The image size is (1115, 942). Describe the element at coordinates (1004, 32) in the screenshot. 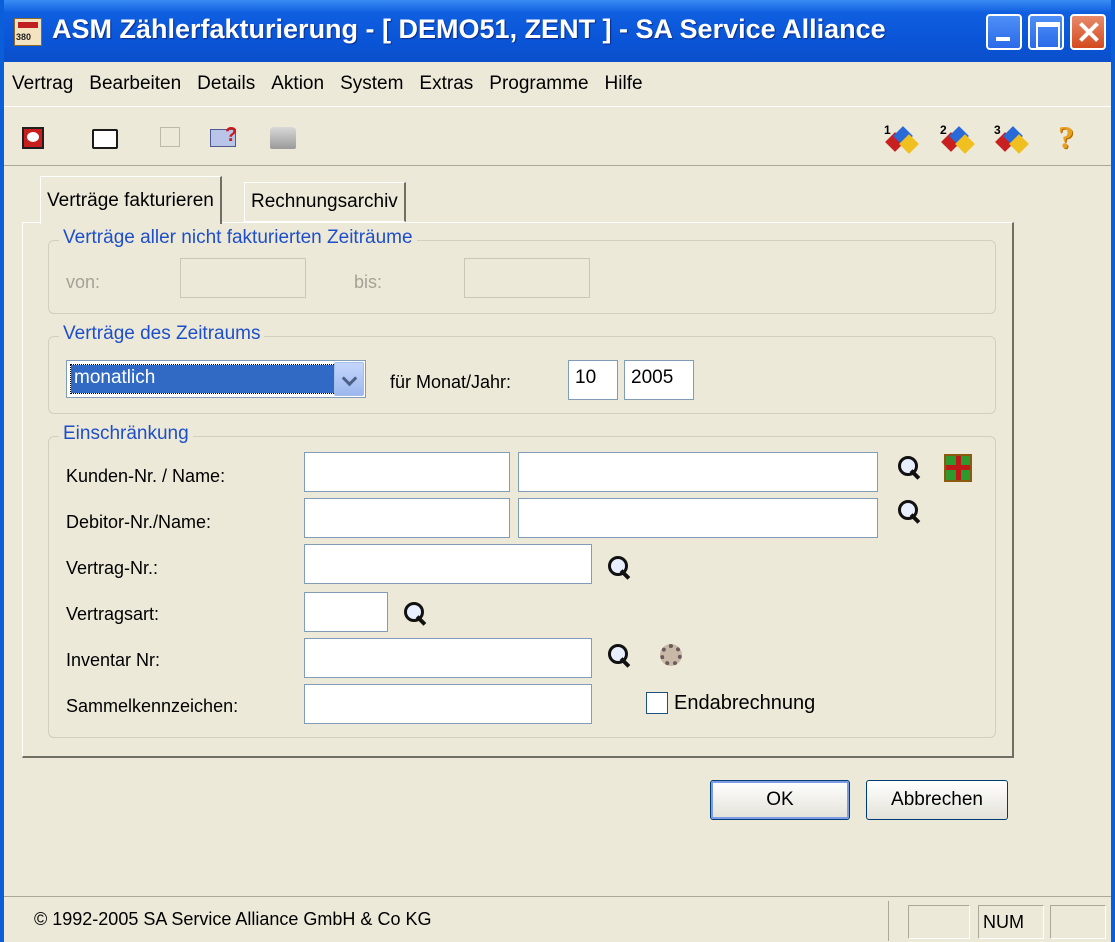

I see `minimize-button` at that location.